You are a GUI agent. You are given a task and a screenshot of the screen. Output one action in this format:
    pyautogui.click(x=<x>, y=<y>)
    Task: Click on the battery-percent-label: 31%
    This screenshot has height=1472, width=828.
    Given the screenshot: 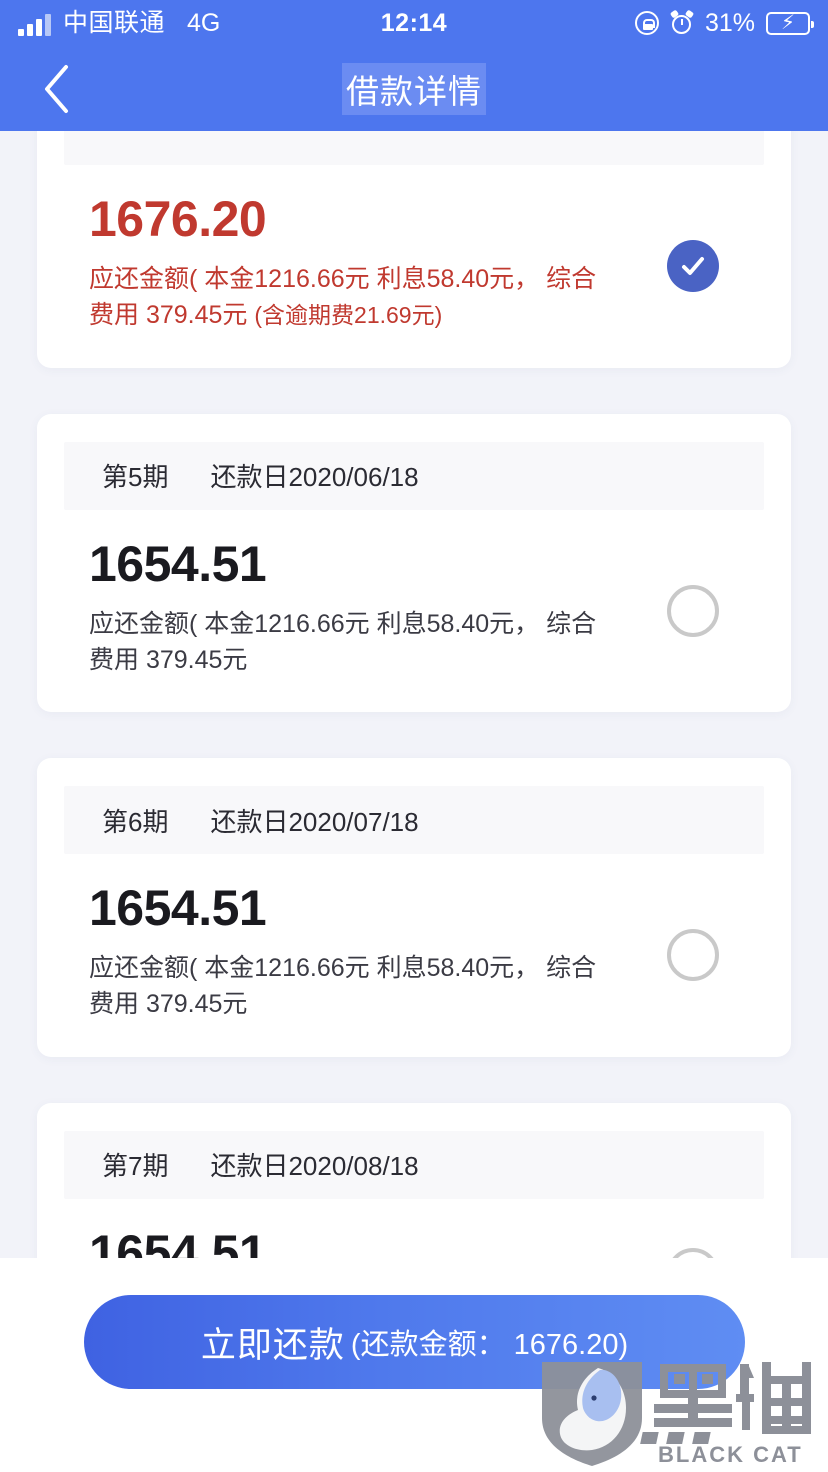 What is the action you would take?
    pyautogui.click(x=729, y=22)
    